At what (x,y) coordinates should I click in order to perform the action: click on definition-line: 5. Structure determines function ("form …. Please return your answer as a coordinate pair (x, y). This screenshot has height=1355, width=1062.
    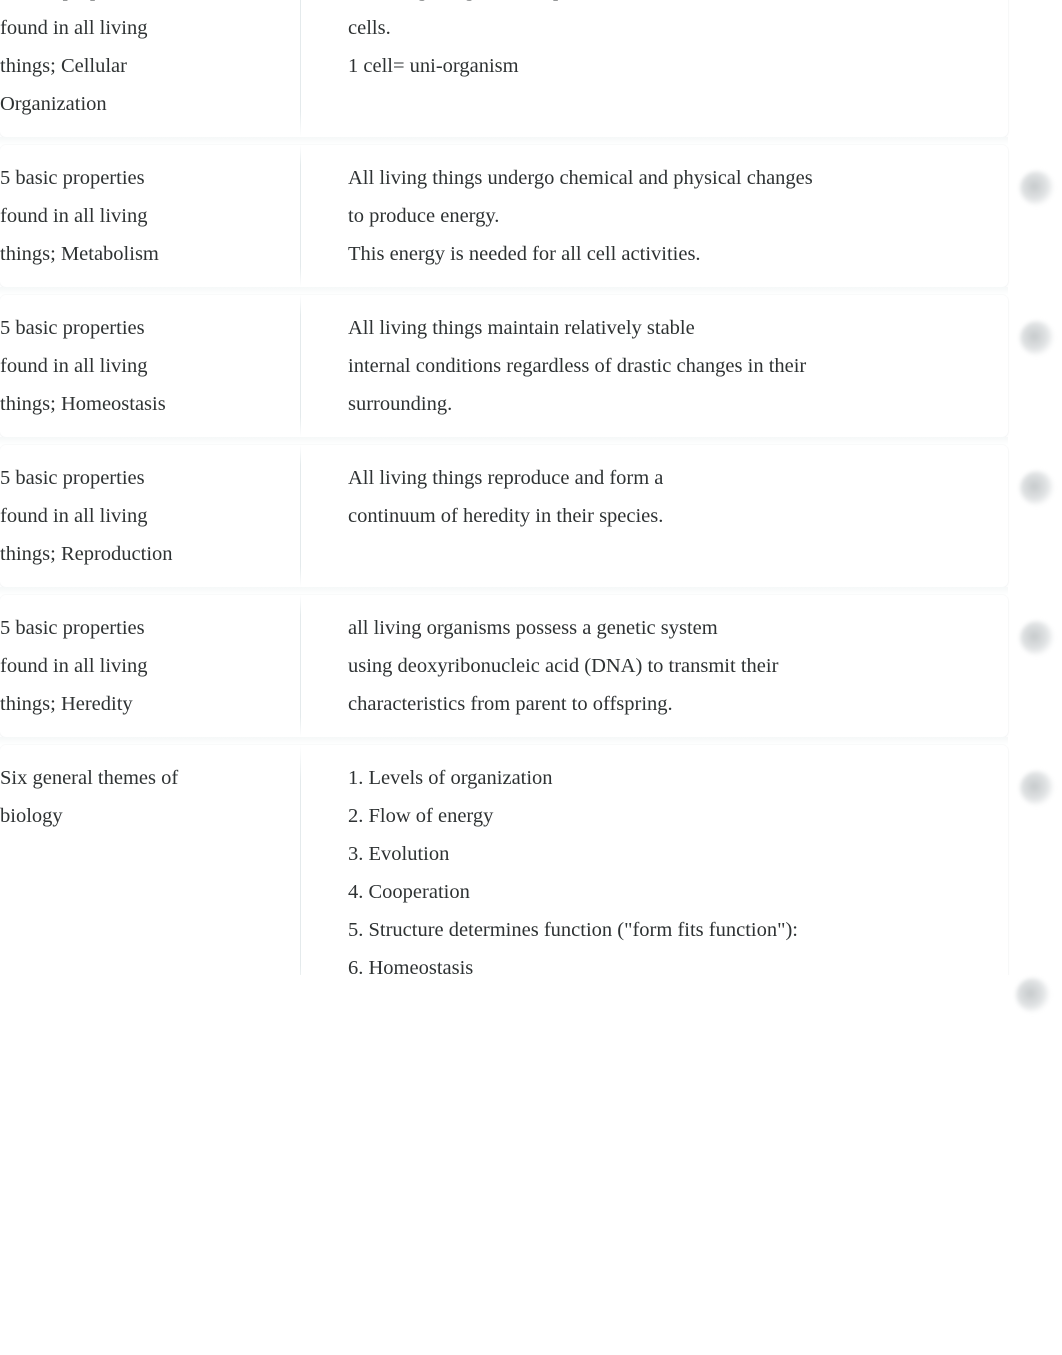
    Looking at the image, I should click on (573, 930).